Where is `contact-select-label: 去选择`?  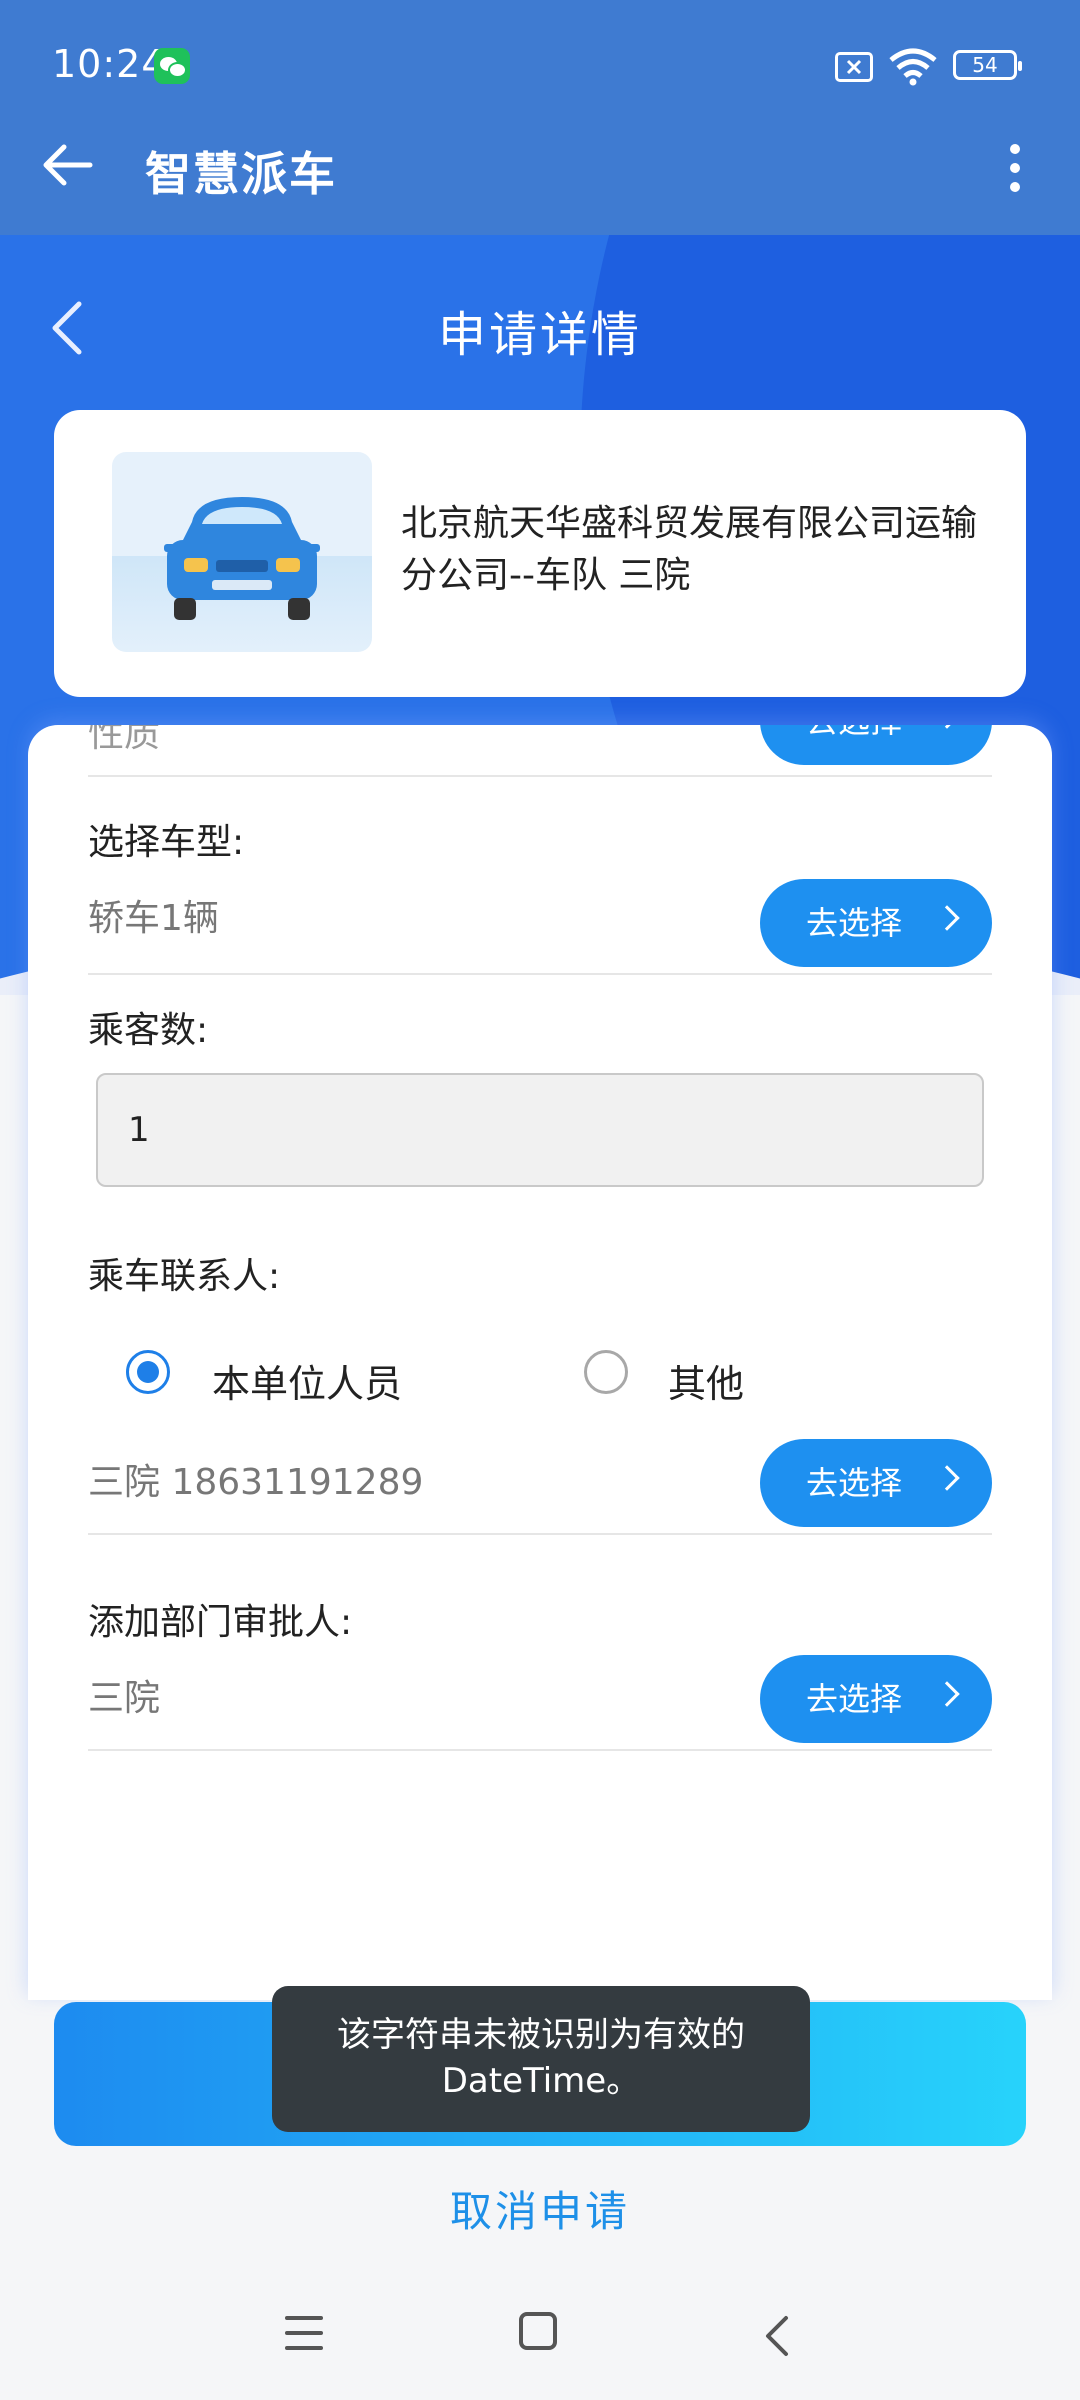
contact-select-label: 去选择 is located at coordinates (854, 1483).